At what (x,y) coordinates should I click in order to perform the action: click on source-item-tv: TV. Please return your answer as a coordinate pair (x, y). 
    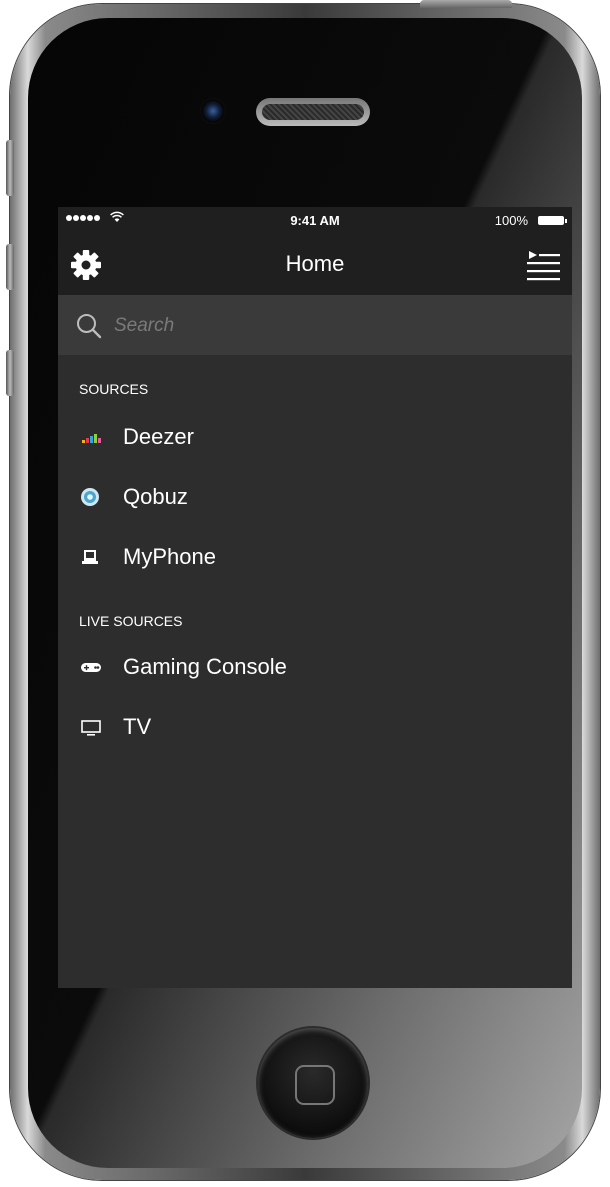
    Looking at the image, I should click on (315, 727).